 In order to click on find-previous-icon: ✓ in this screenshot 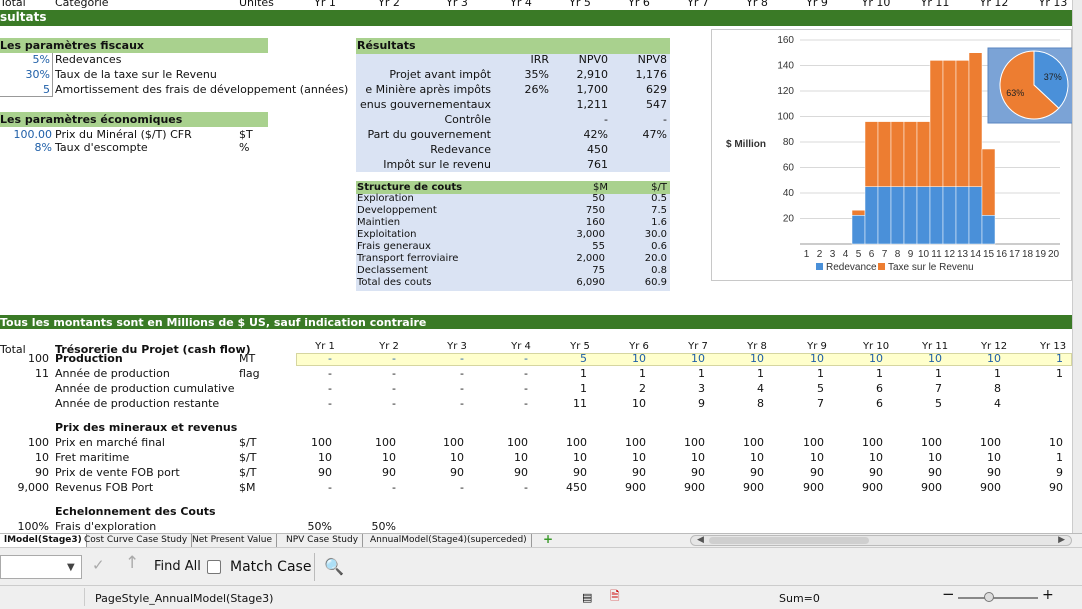, I will do `click(98, 565)`.